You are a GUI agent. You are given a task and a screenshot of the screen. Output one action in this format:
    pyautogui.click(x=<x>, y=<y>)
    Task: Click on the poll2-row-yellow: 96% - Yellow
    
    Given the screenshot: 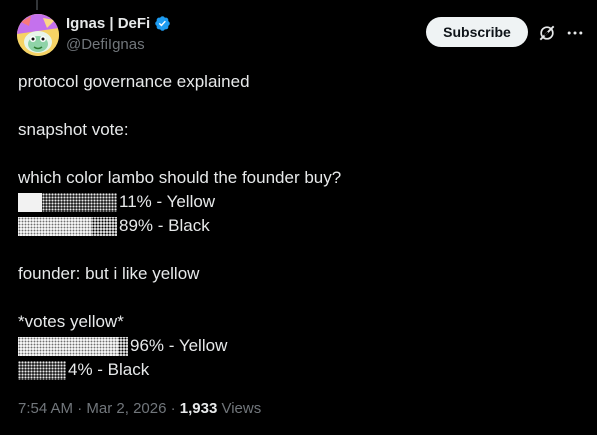 What is the action you would take?
    pyautogui.click(x=298, y=346)
    